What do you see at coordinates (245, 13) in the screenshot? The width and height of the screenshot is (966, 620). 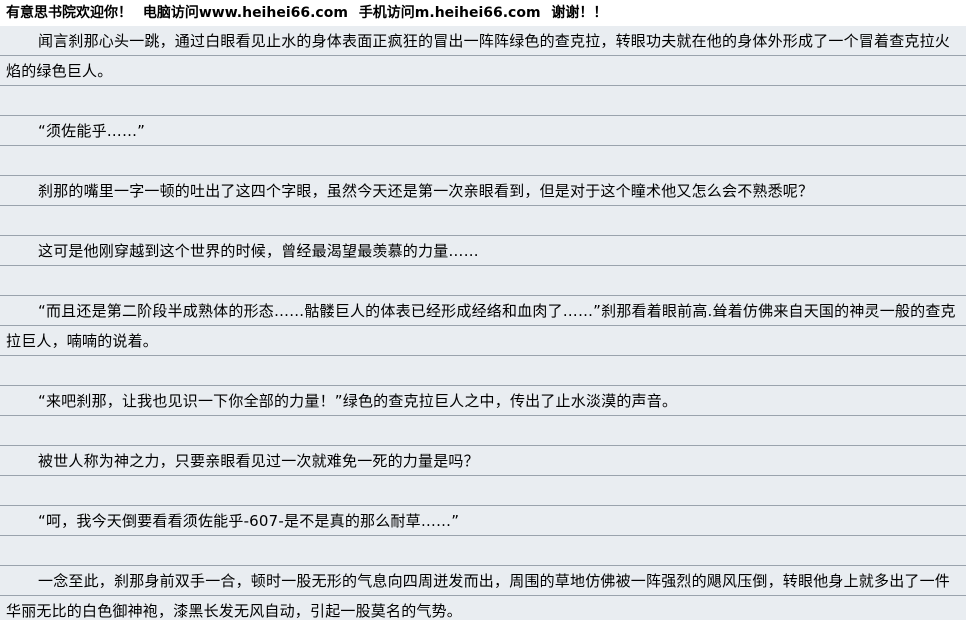 I see `pc-visit-text: 电脑访问www.heihei66.com` at bounding box center [245, 13].